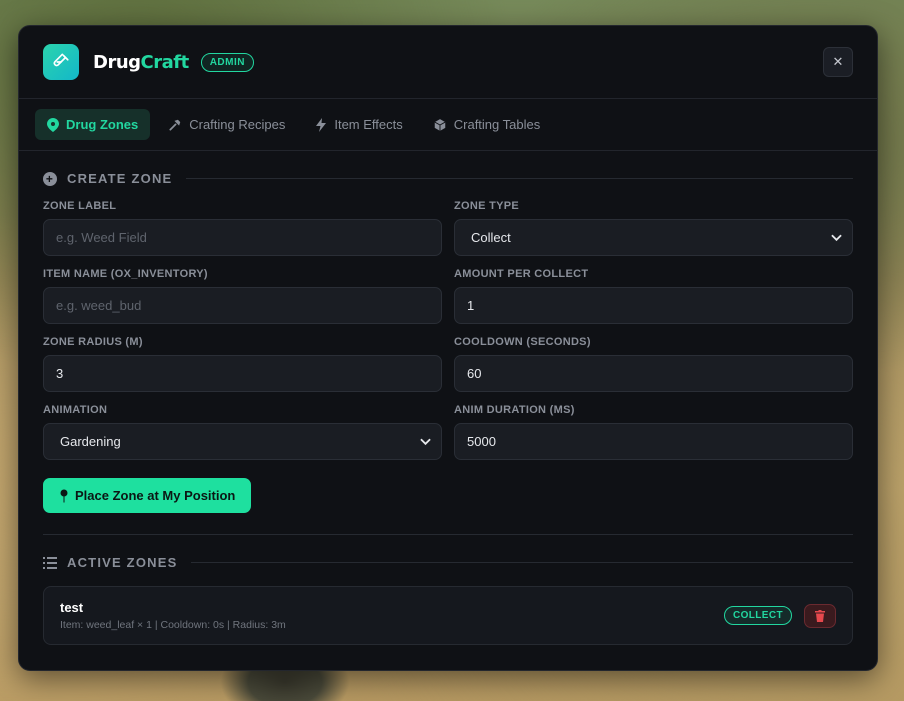 The image size is (904, 701). Describe the element at coordinates (522, 342) in the screenshot. I see `field-label: COOLDOWN (SECONDS)` at that location.